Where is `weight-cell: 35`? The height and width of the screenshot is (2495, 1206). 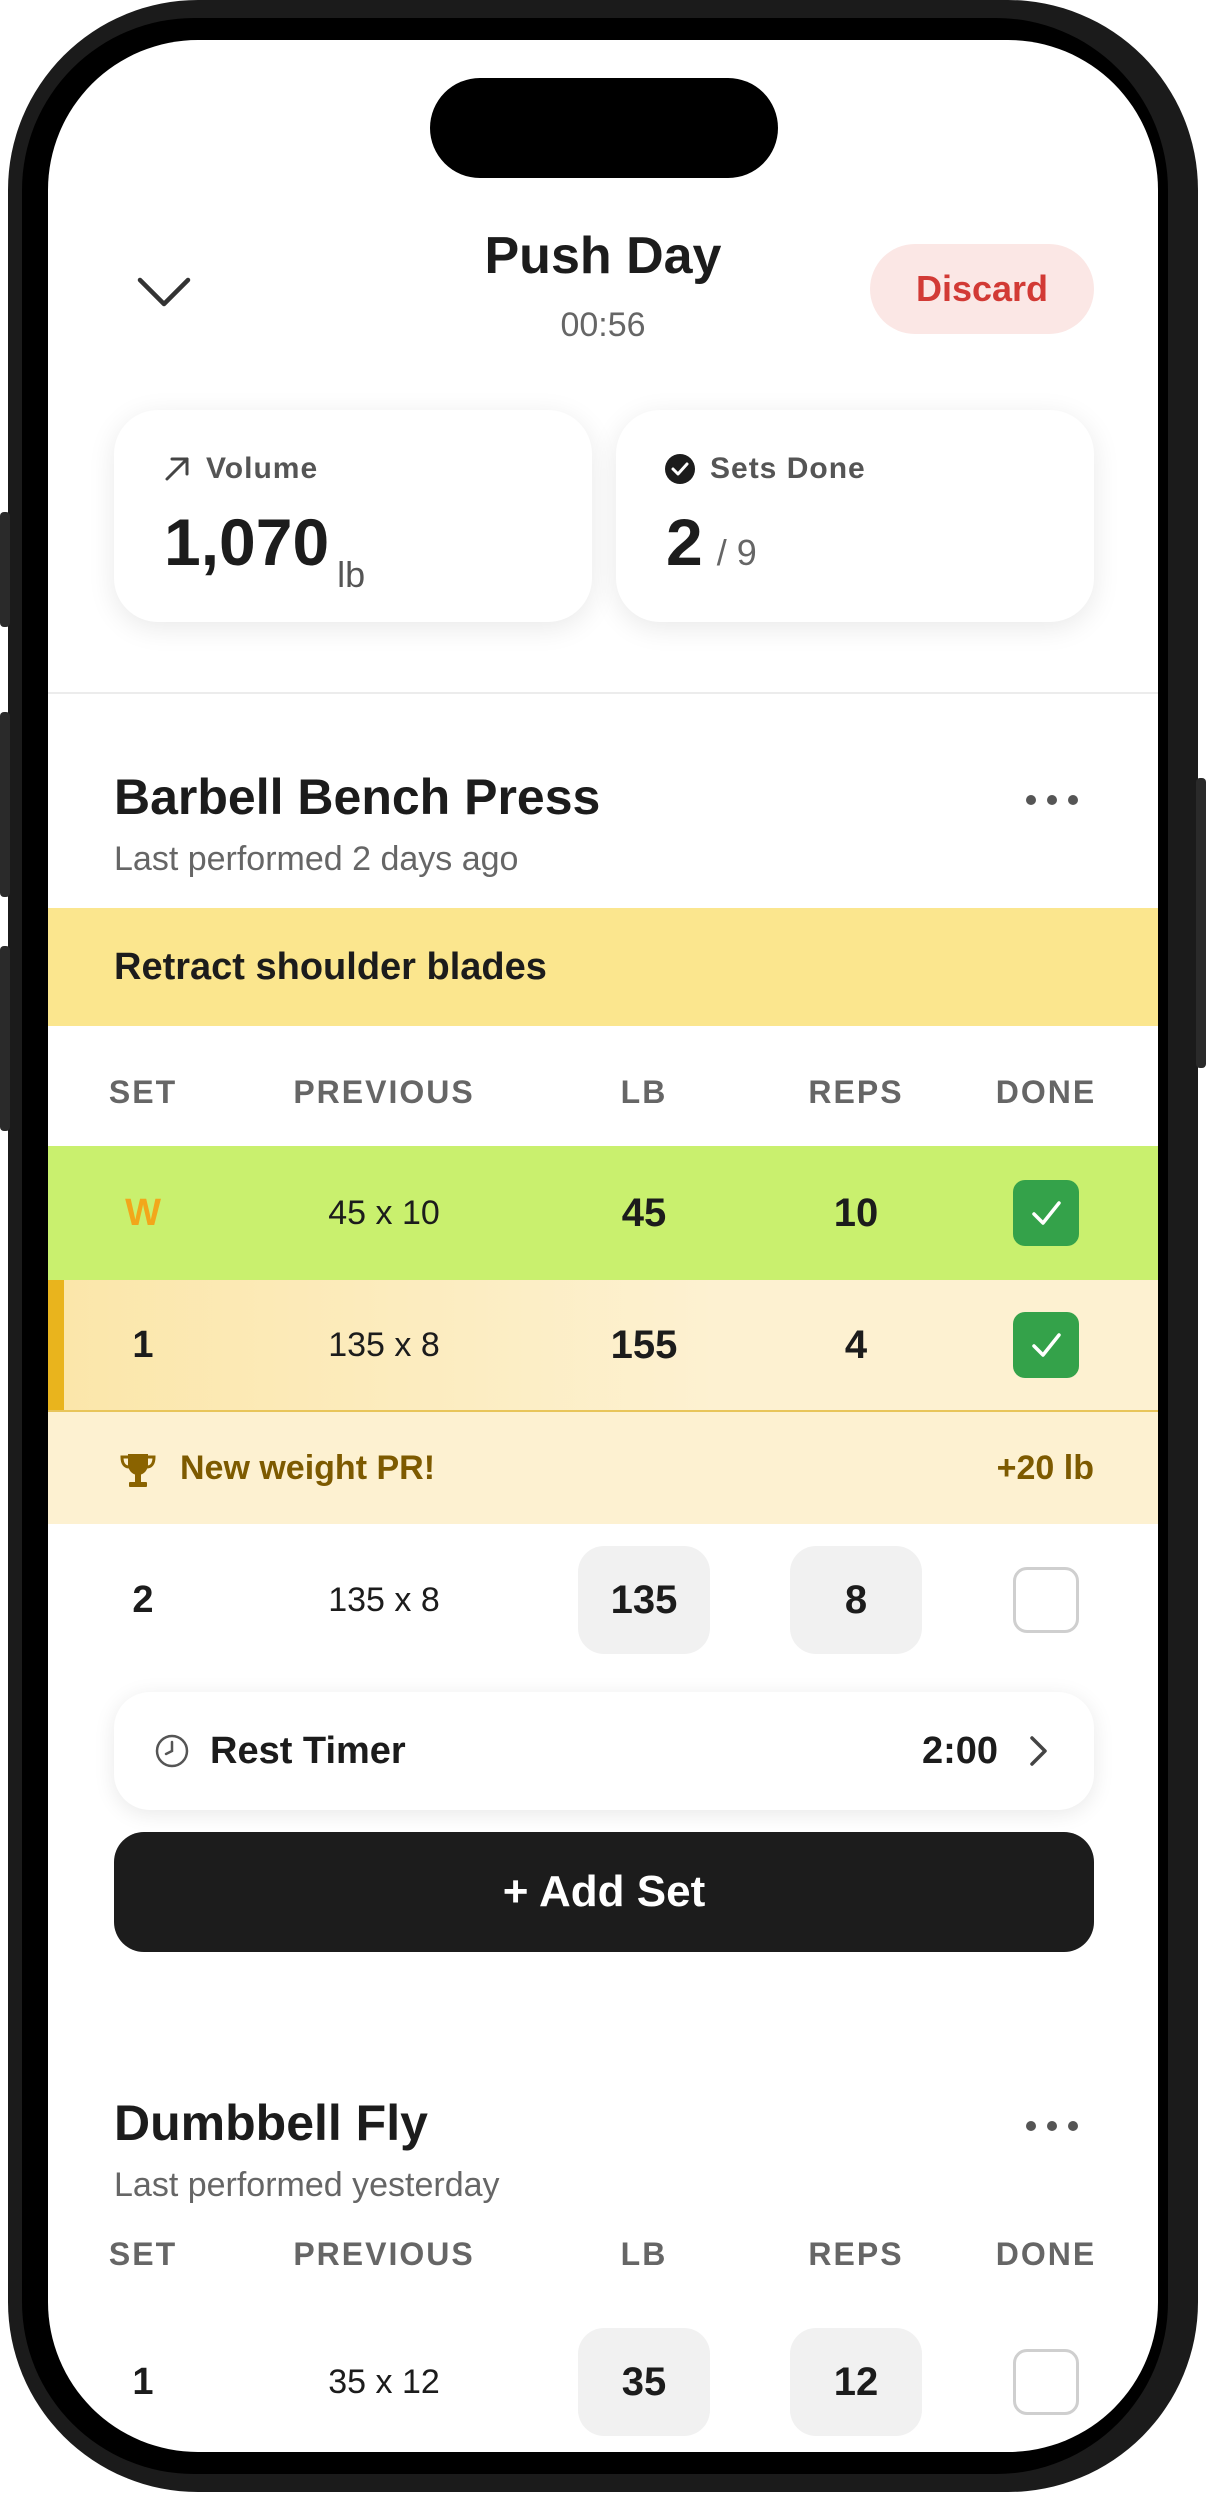
weight-cell: 35 is located at coordinates (644, 2379).